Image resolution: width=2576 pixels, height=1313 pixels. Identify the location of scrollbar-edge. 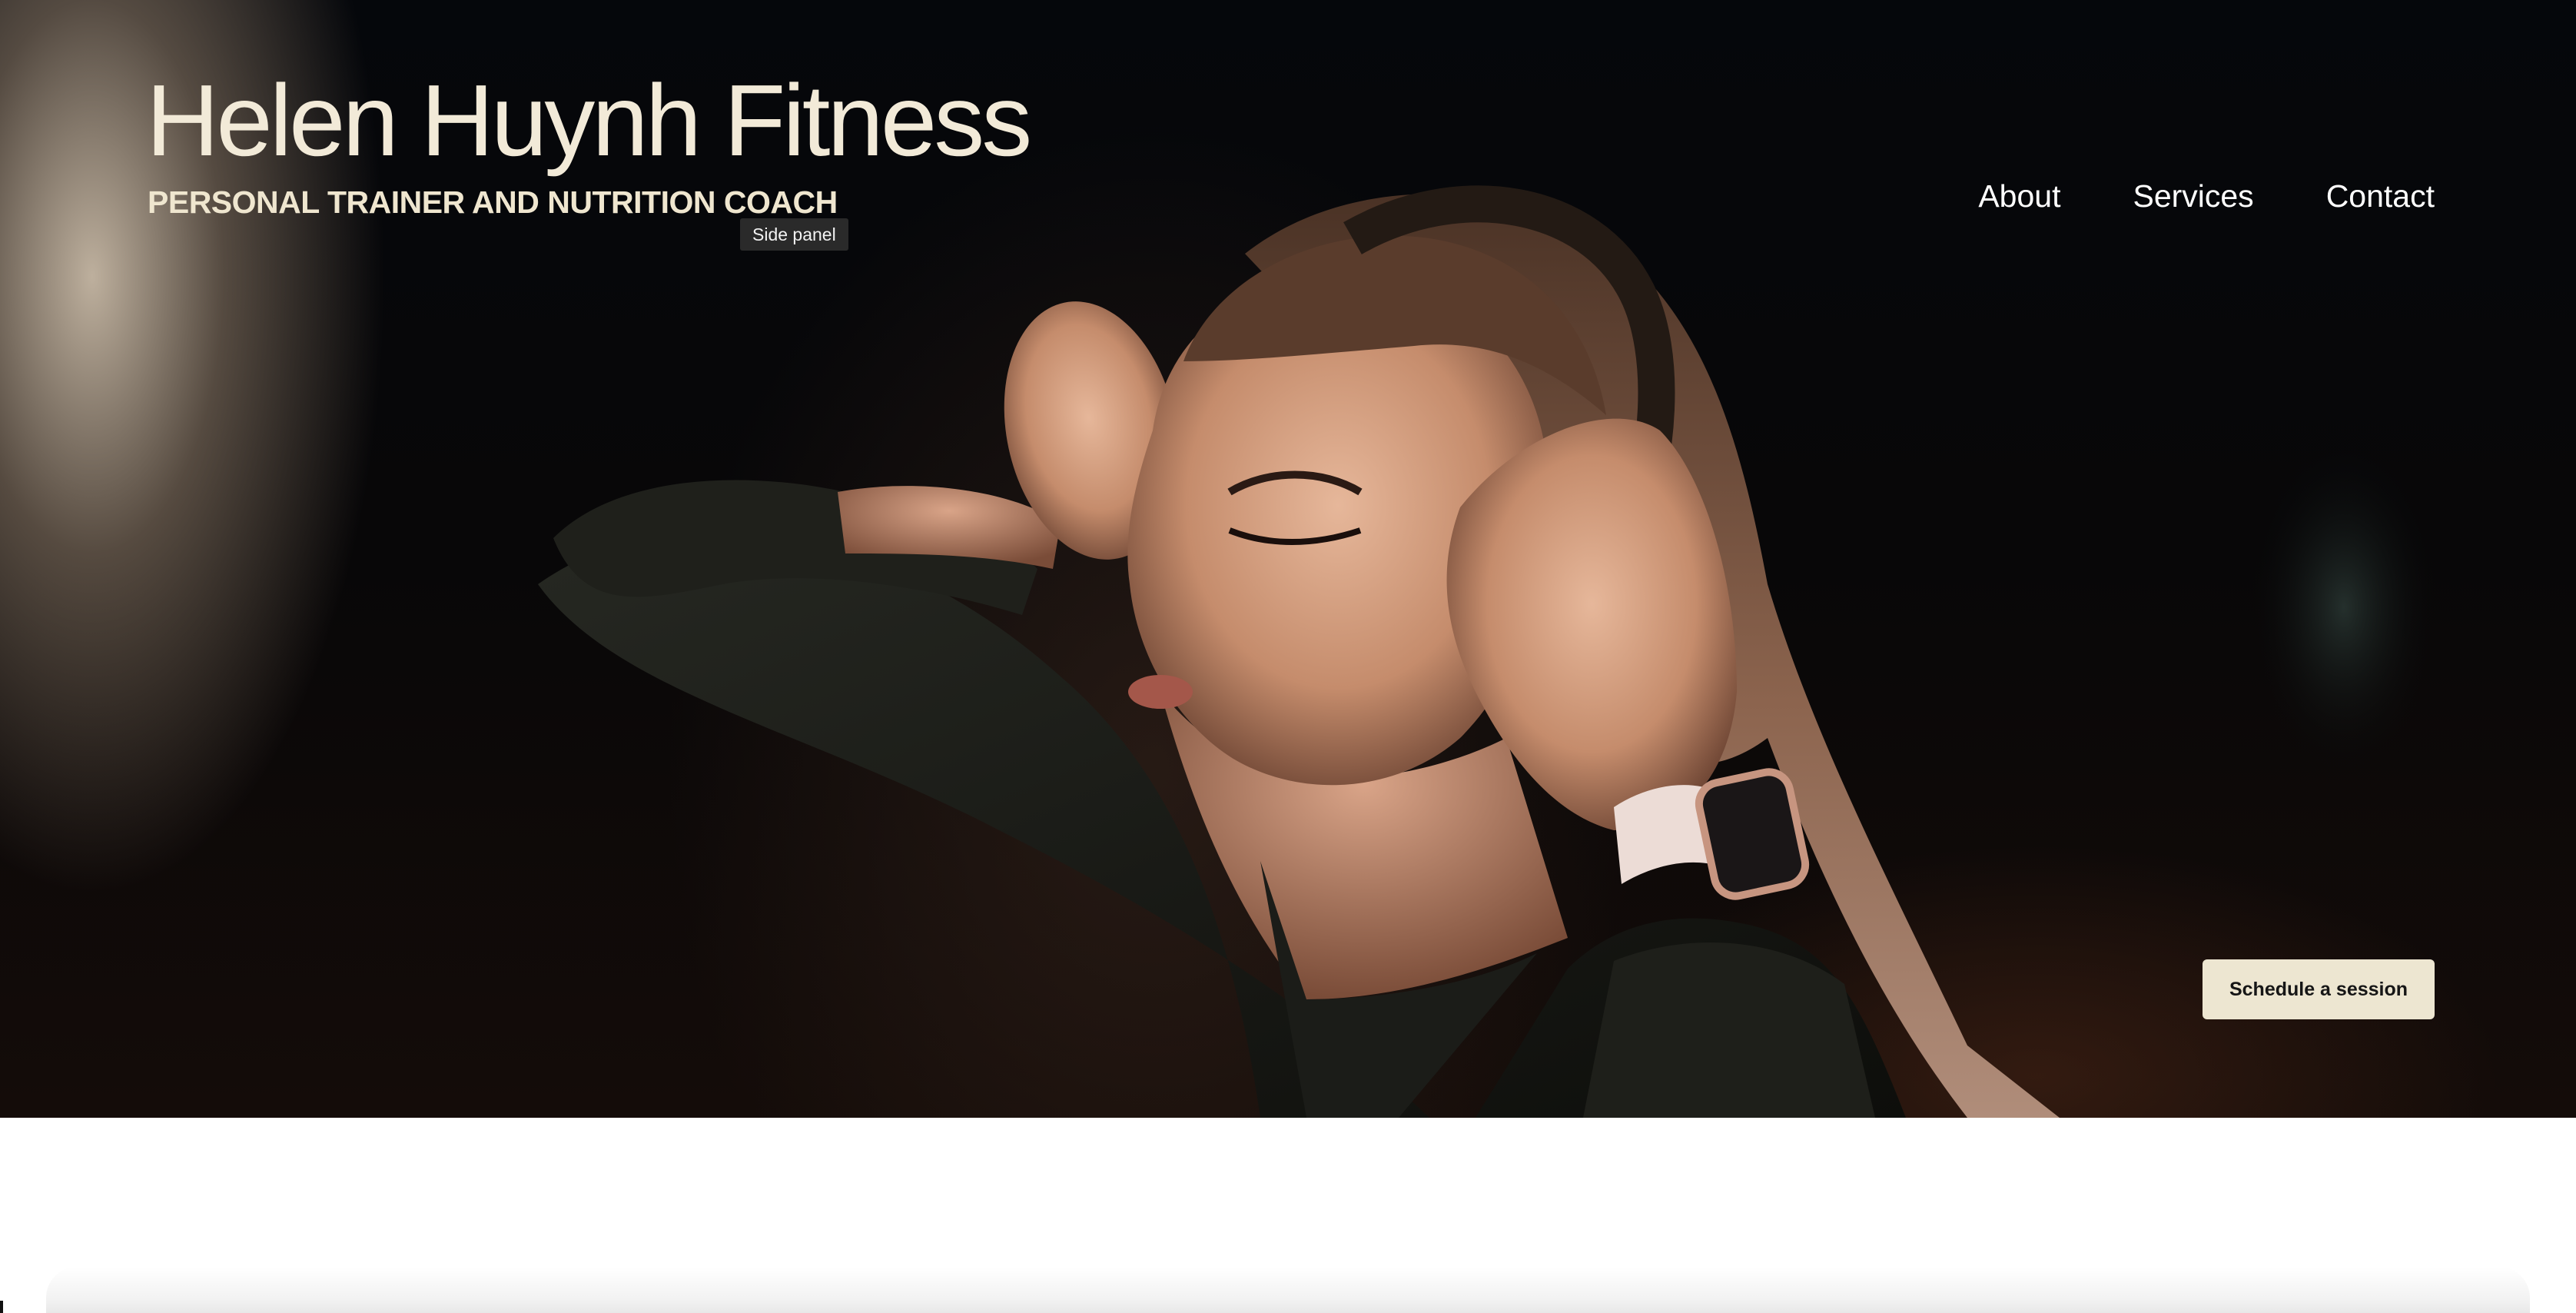
(1, 1307).